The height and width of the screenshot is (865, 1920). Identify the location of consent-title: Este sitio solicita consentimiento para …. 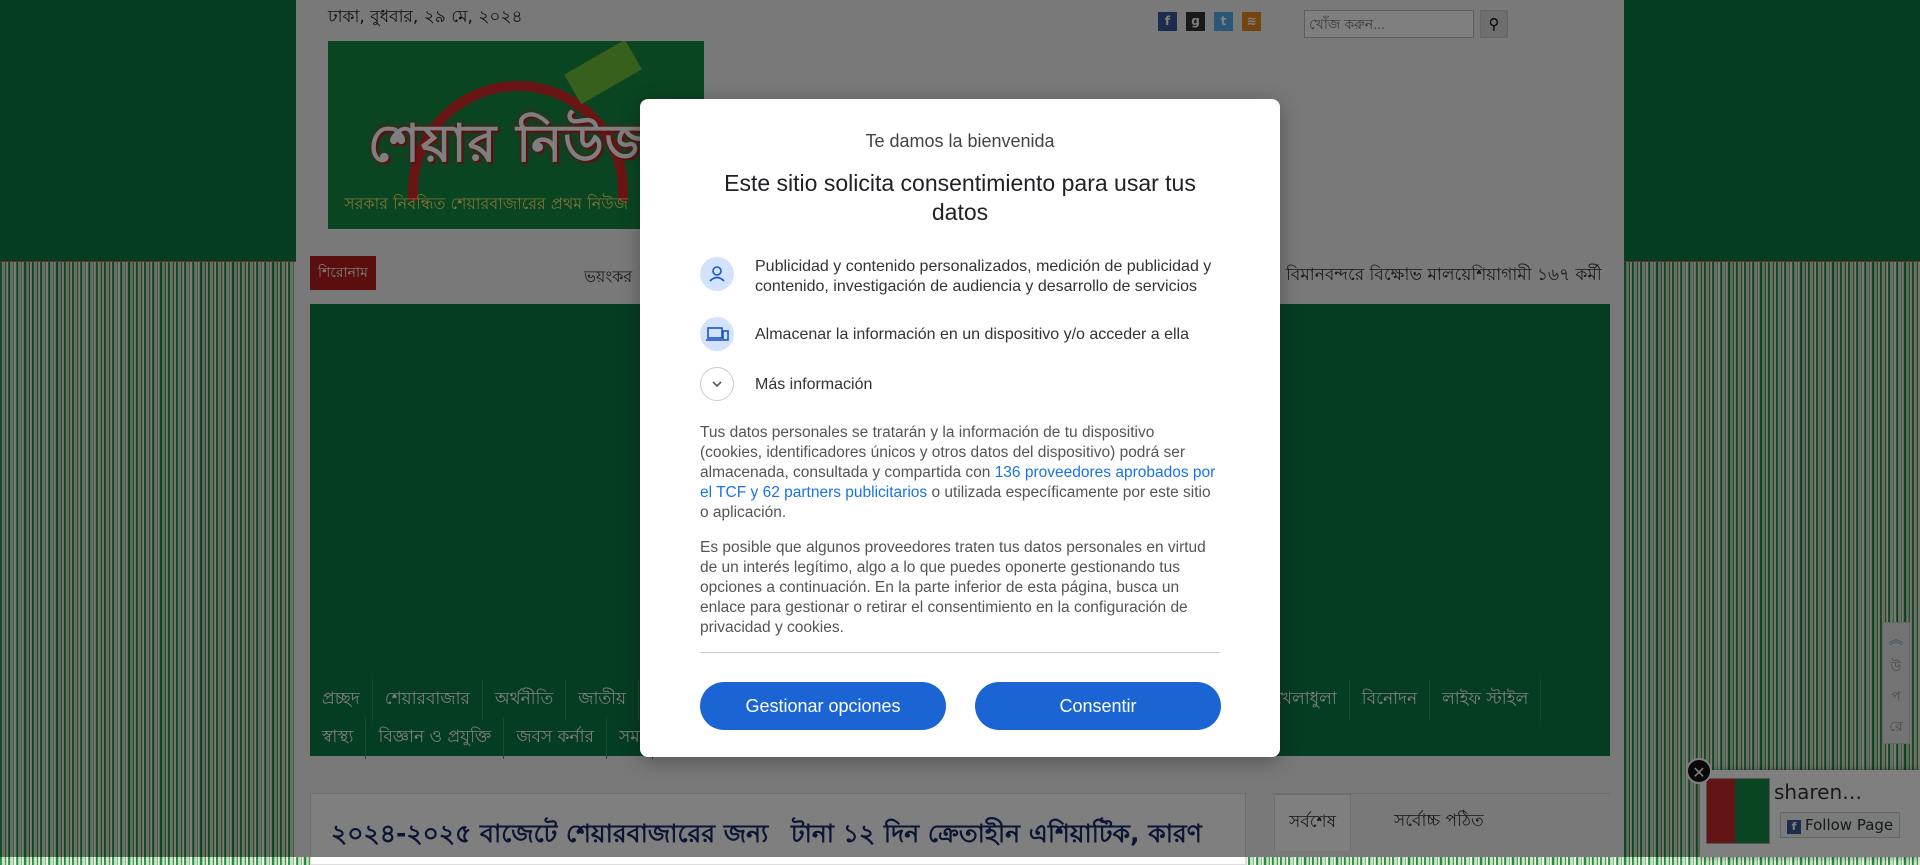
(960, 197).